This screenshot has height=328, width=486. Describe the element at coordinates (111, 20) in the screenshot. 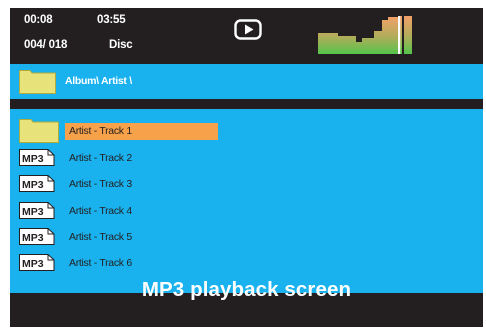

I see `total-time: 03:55` at that location.